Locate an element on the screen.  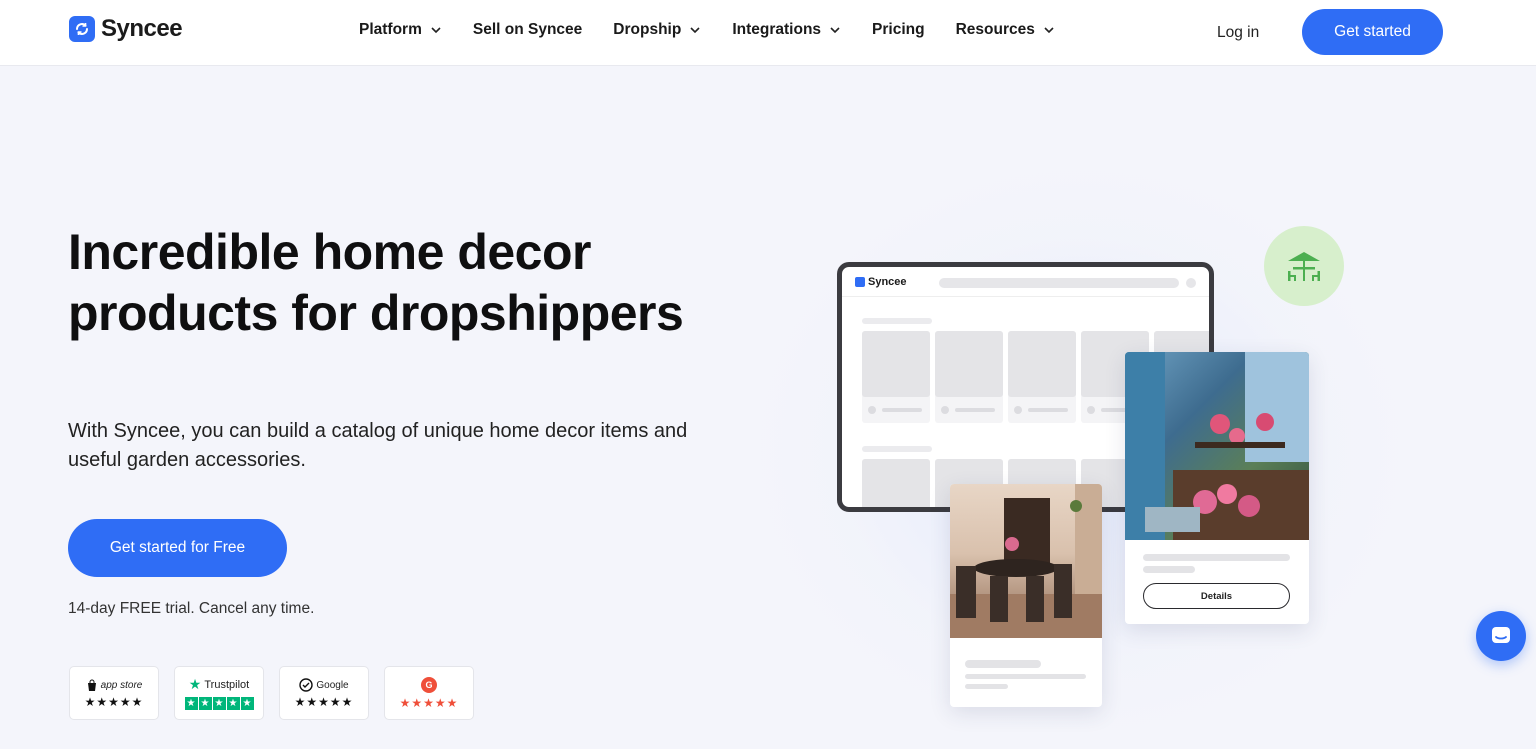
nav-item-label: Pricing is located at coordinates (898, 29).